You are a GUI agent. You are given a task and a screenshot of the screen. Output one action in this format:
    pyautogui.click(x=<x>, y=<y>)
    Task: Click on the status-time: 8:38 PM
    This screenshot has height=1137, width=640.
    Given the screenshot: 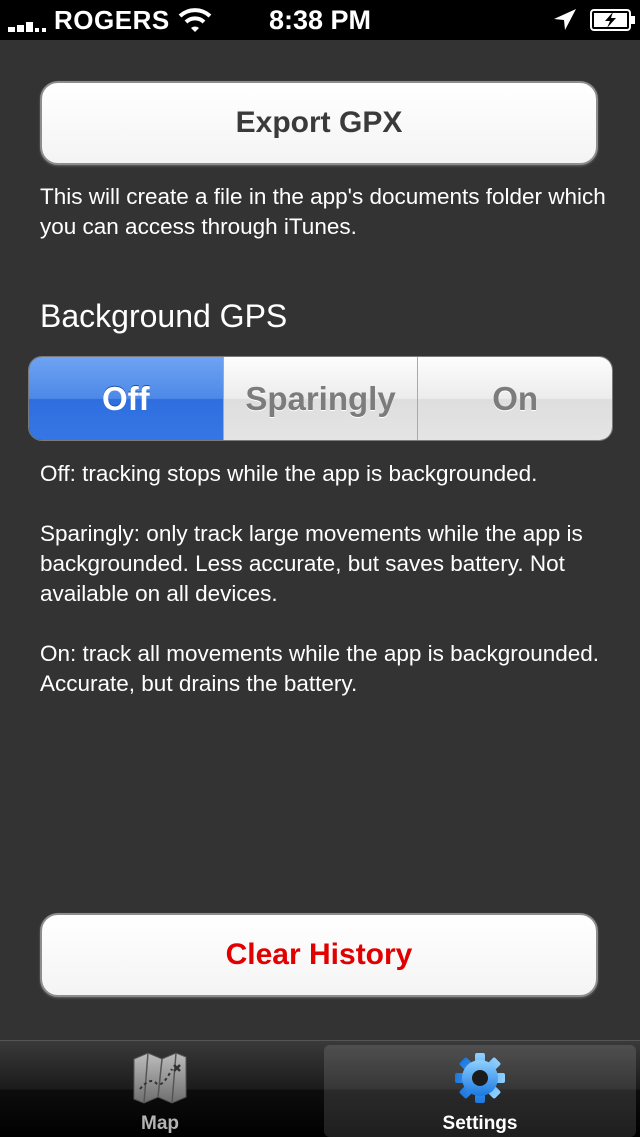 What is the action you would take?
    pyautogui.click(x=320, y=20)
    